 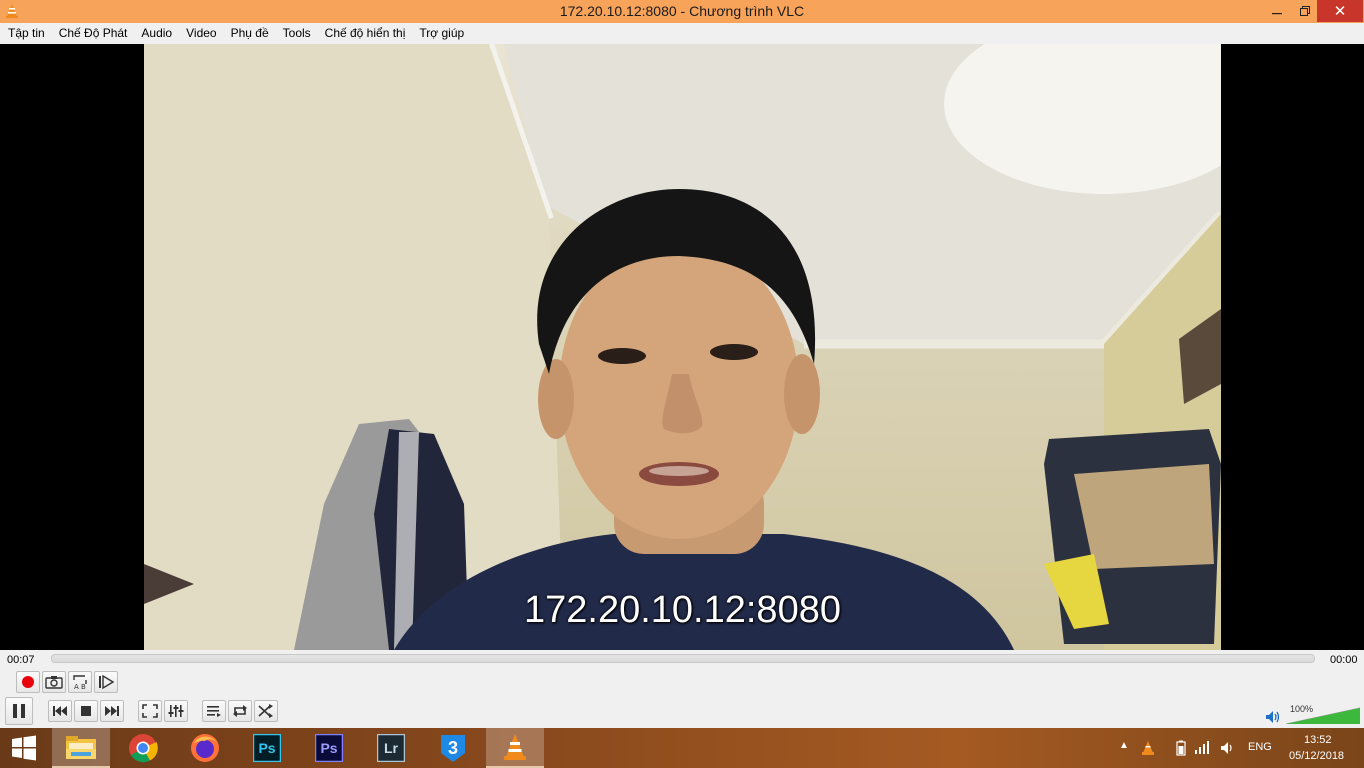 I want to click on chrome-icon, so click(x=143, y=748).